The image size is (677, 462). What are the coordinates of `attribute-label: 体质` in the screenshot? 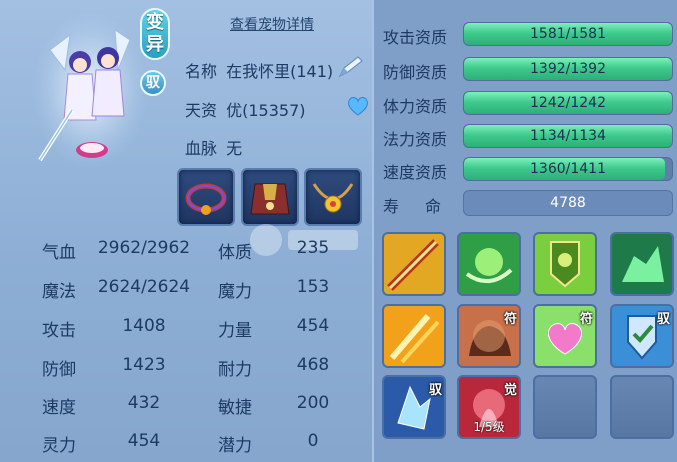 It's located at (235, 253).